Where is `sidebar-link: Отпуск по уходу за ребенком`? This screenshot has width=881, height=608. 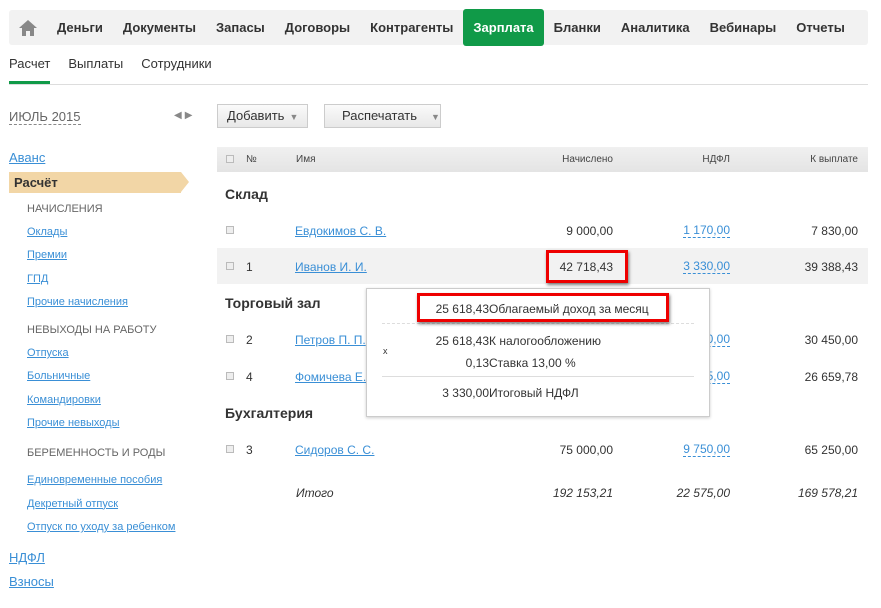
sidebar-link: Отпуск по уходу за ребенком is located at coordinates (99, 532).